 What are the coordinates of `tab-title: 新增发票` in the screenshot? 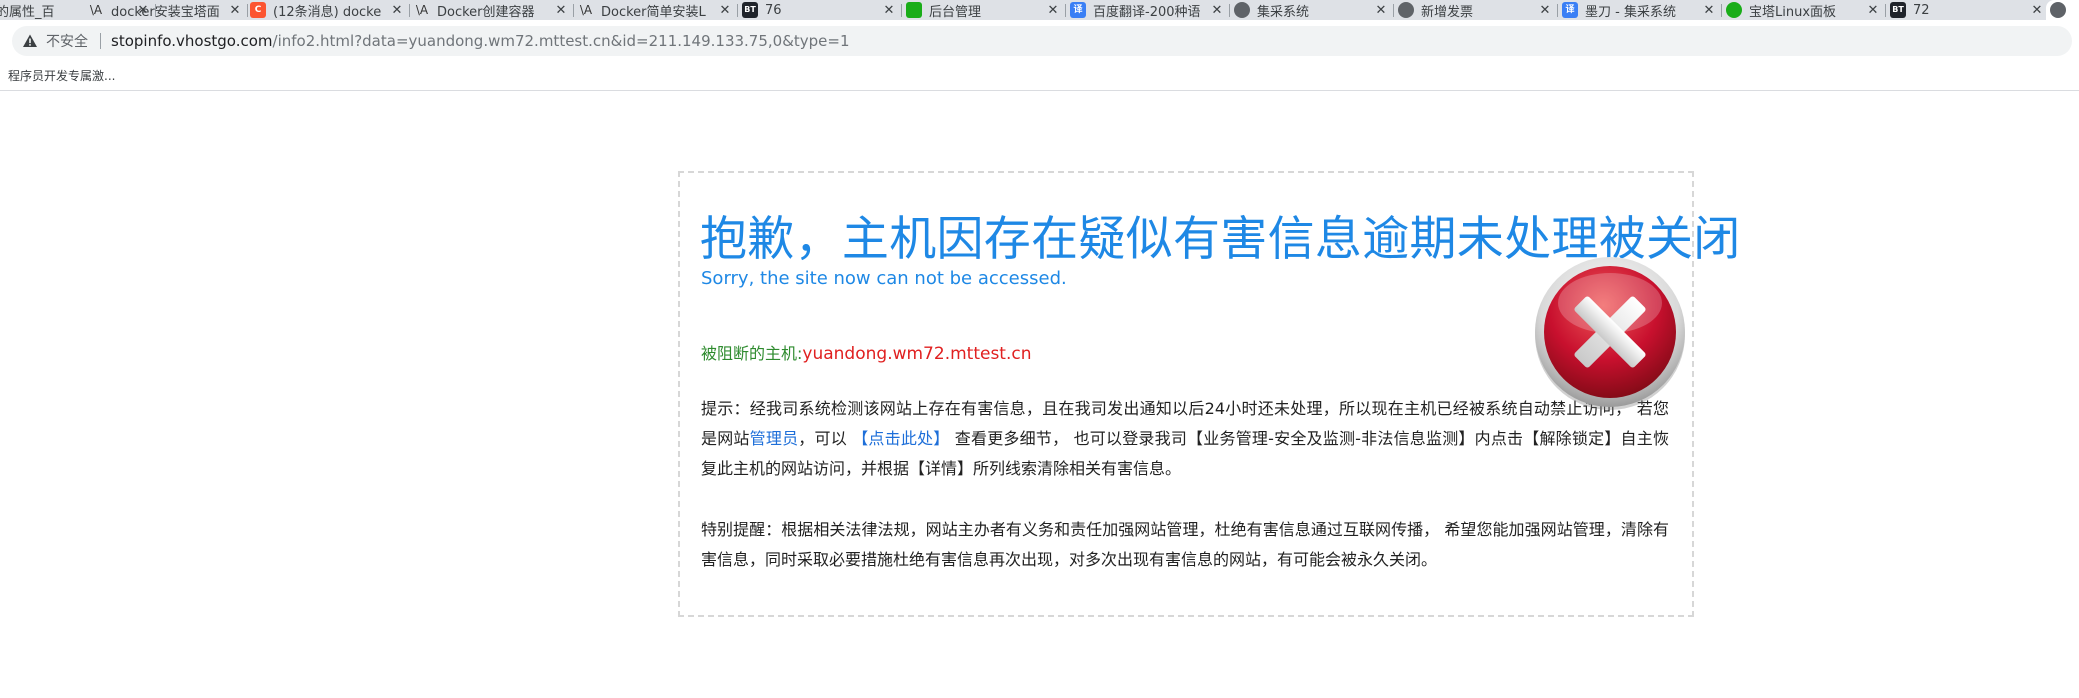 It's located at (1447, 12).